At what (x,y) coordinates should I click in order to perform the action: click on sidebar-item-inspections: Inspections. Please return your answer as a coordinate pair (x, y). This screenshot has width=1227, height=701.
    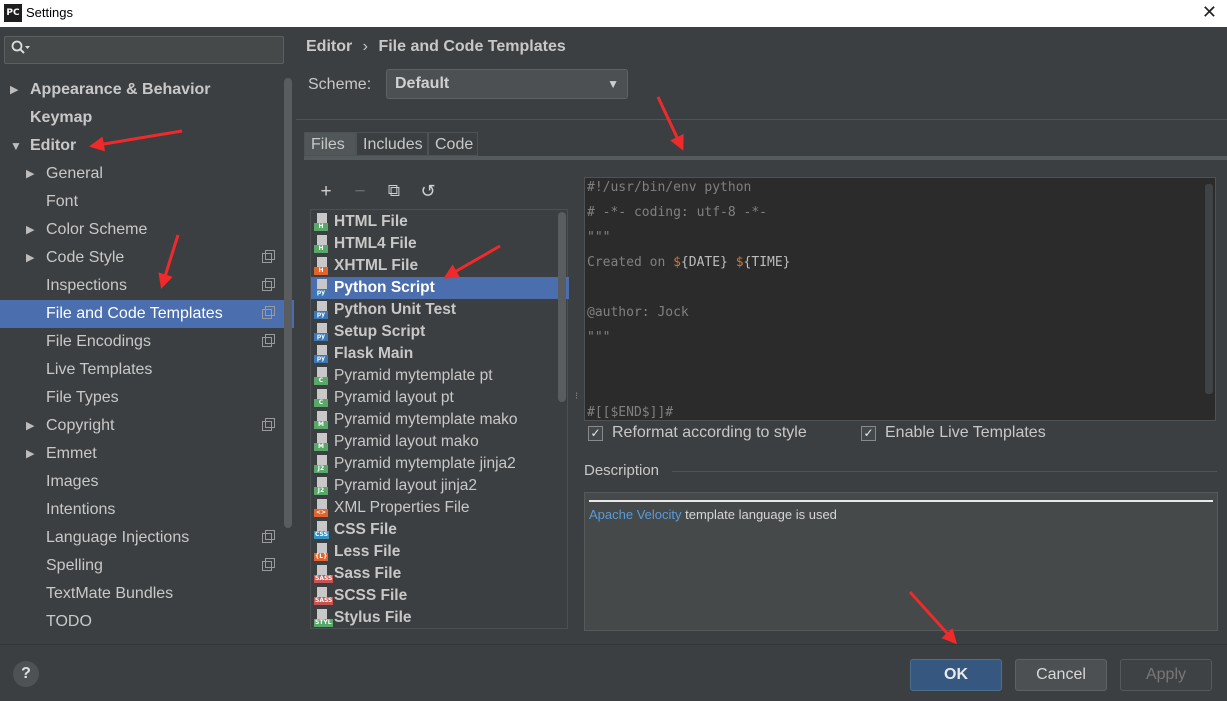
    Looking at the image, I should click on (147, 286).